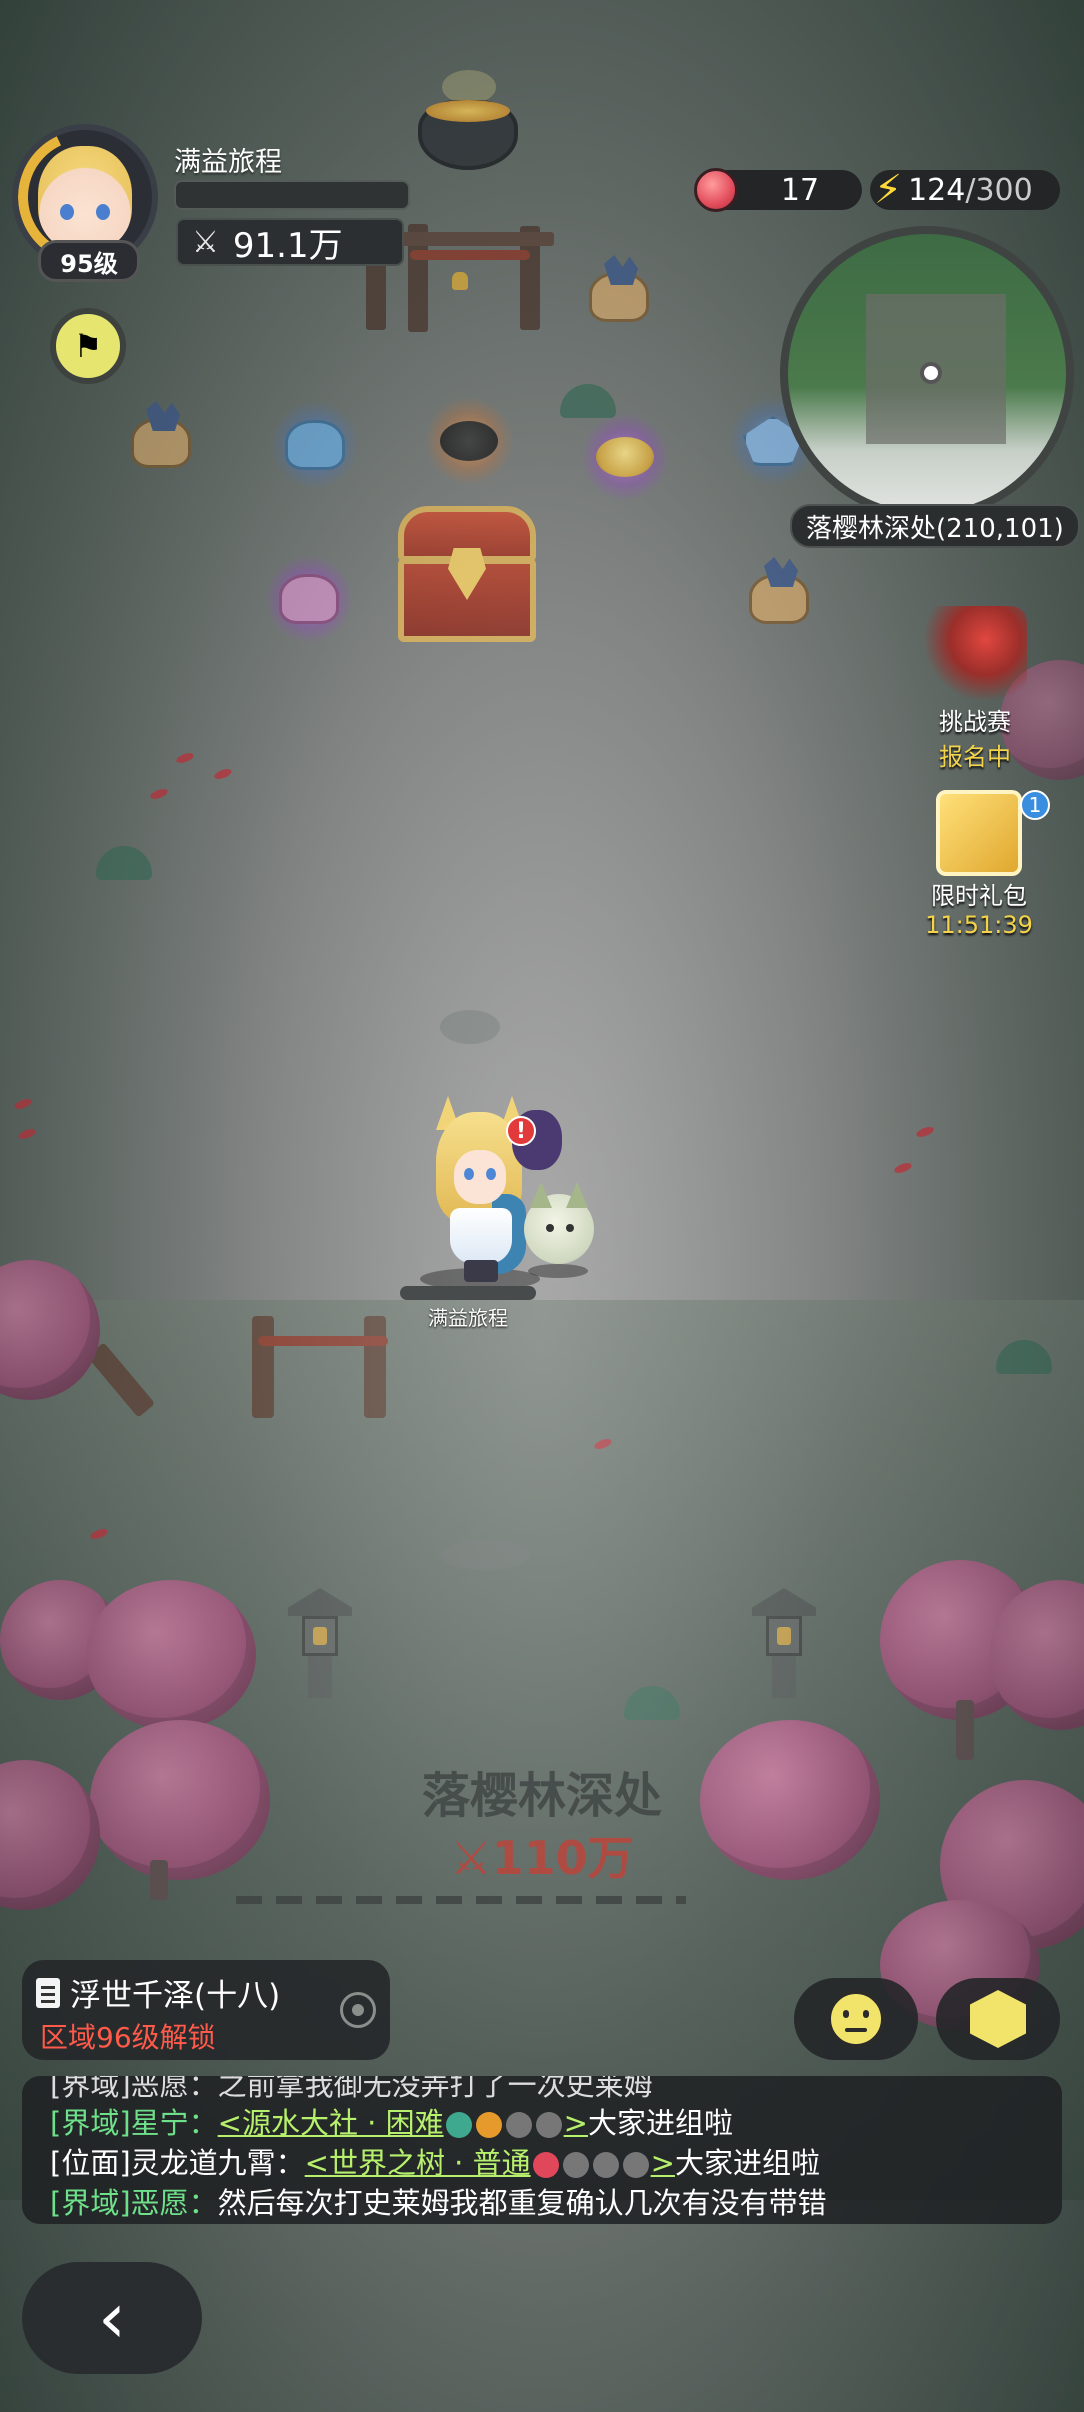 Image resolution: width=1084 pixels, height=2412 pixels. What do you see at coordinates (358, 2010) in the screenshot?
I see `target-icon` at bounding box center [358, 2010].